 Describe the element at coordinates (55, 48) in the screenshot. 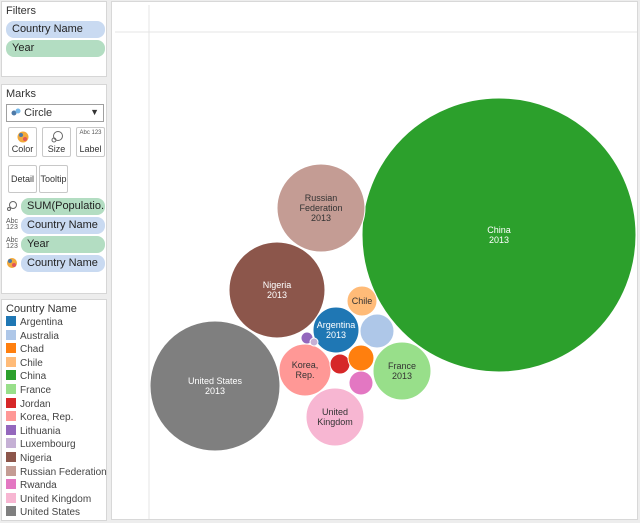

I see `filter-pill-year: Year` at that location.